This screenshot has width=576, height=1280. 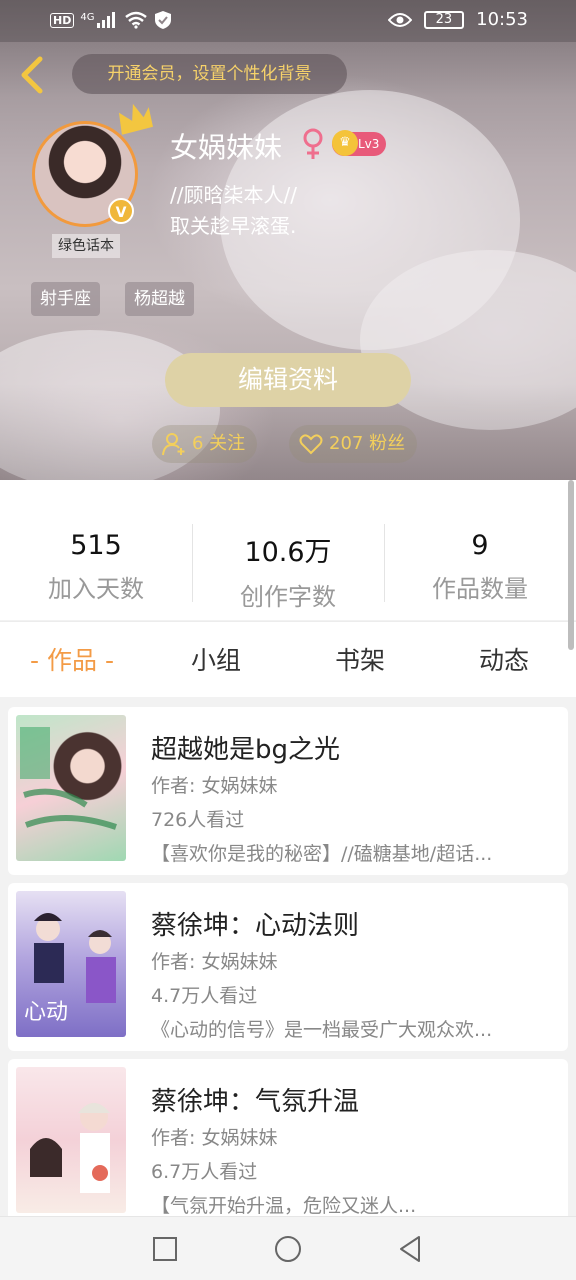 What do you see at coordinates (444, 19) in the screenshot?
I see `battery-indicator: 23` at bounding box center [444, 19].